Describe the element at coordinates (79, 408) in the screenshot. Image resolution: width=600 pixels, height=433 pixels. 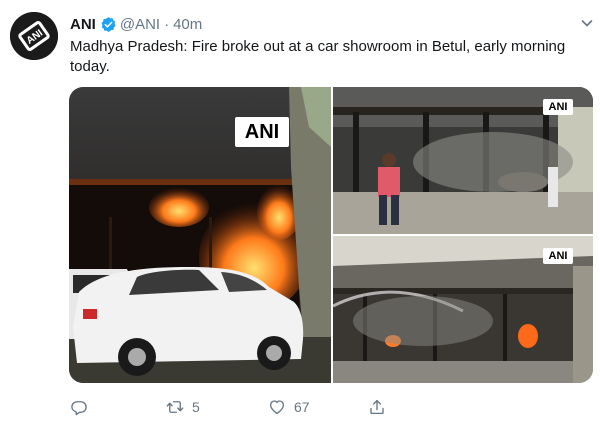
I see `reply-icon` at that location.